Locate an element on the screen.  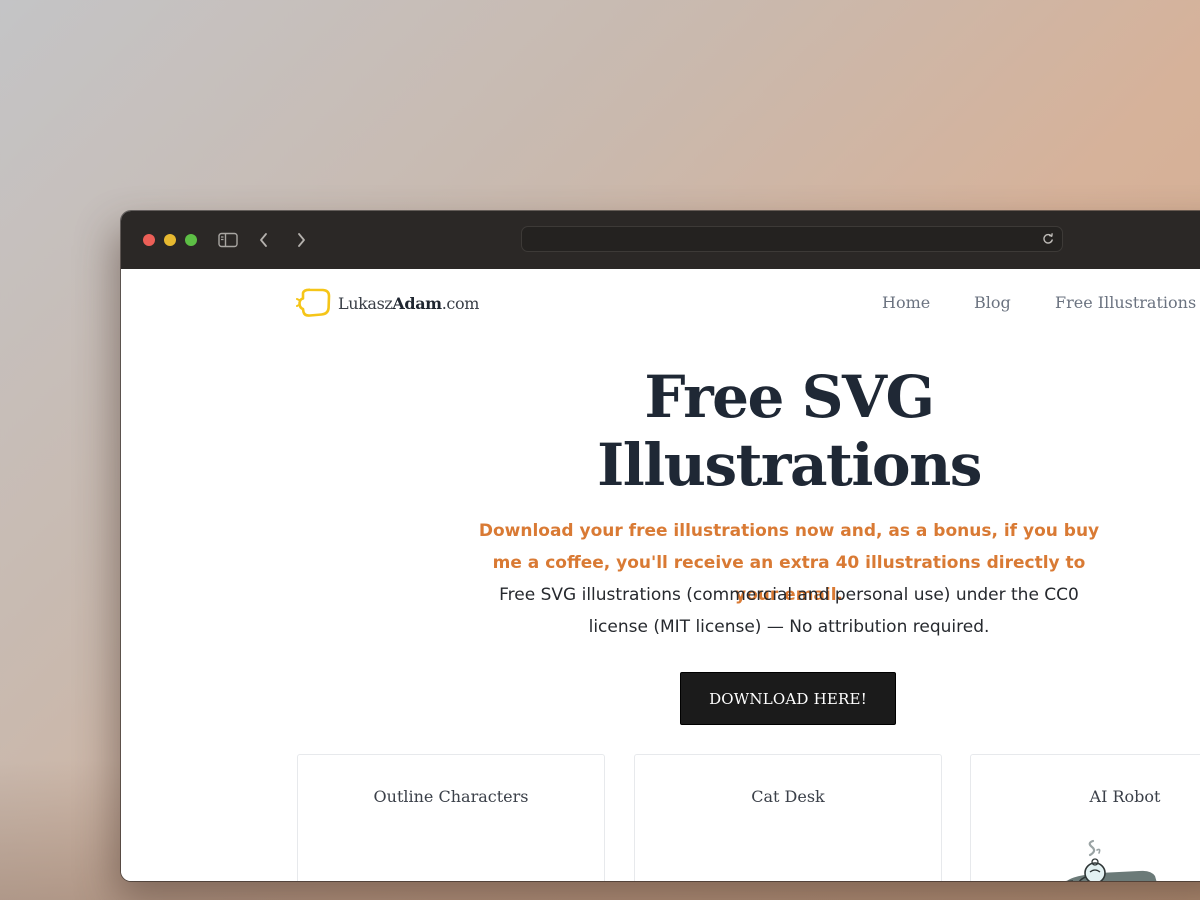
card-title: AI Robot is located at coordinates (1125, 796).